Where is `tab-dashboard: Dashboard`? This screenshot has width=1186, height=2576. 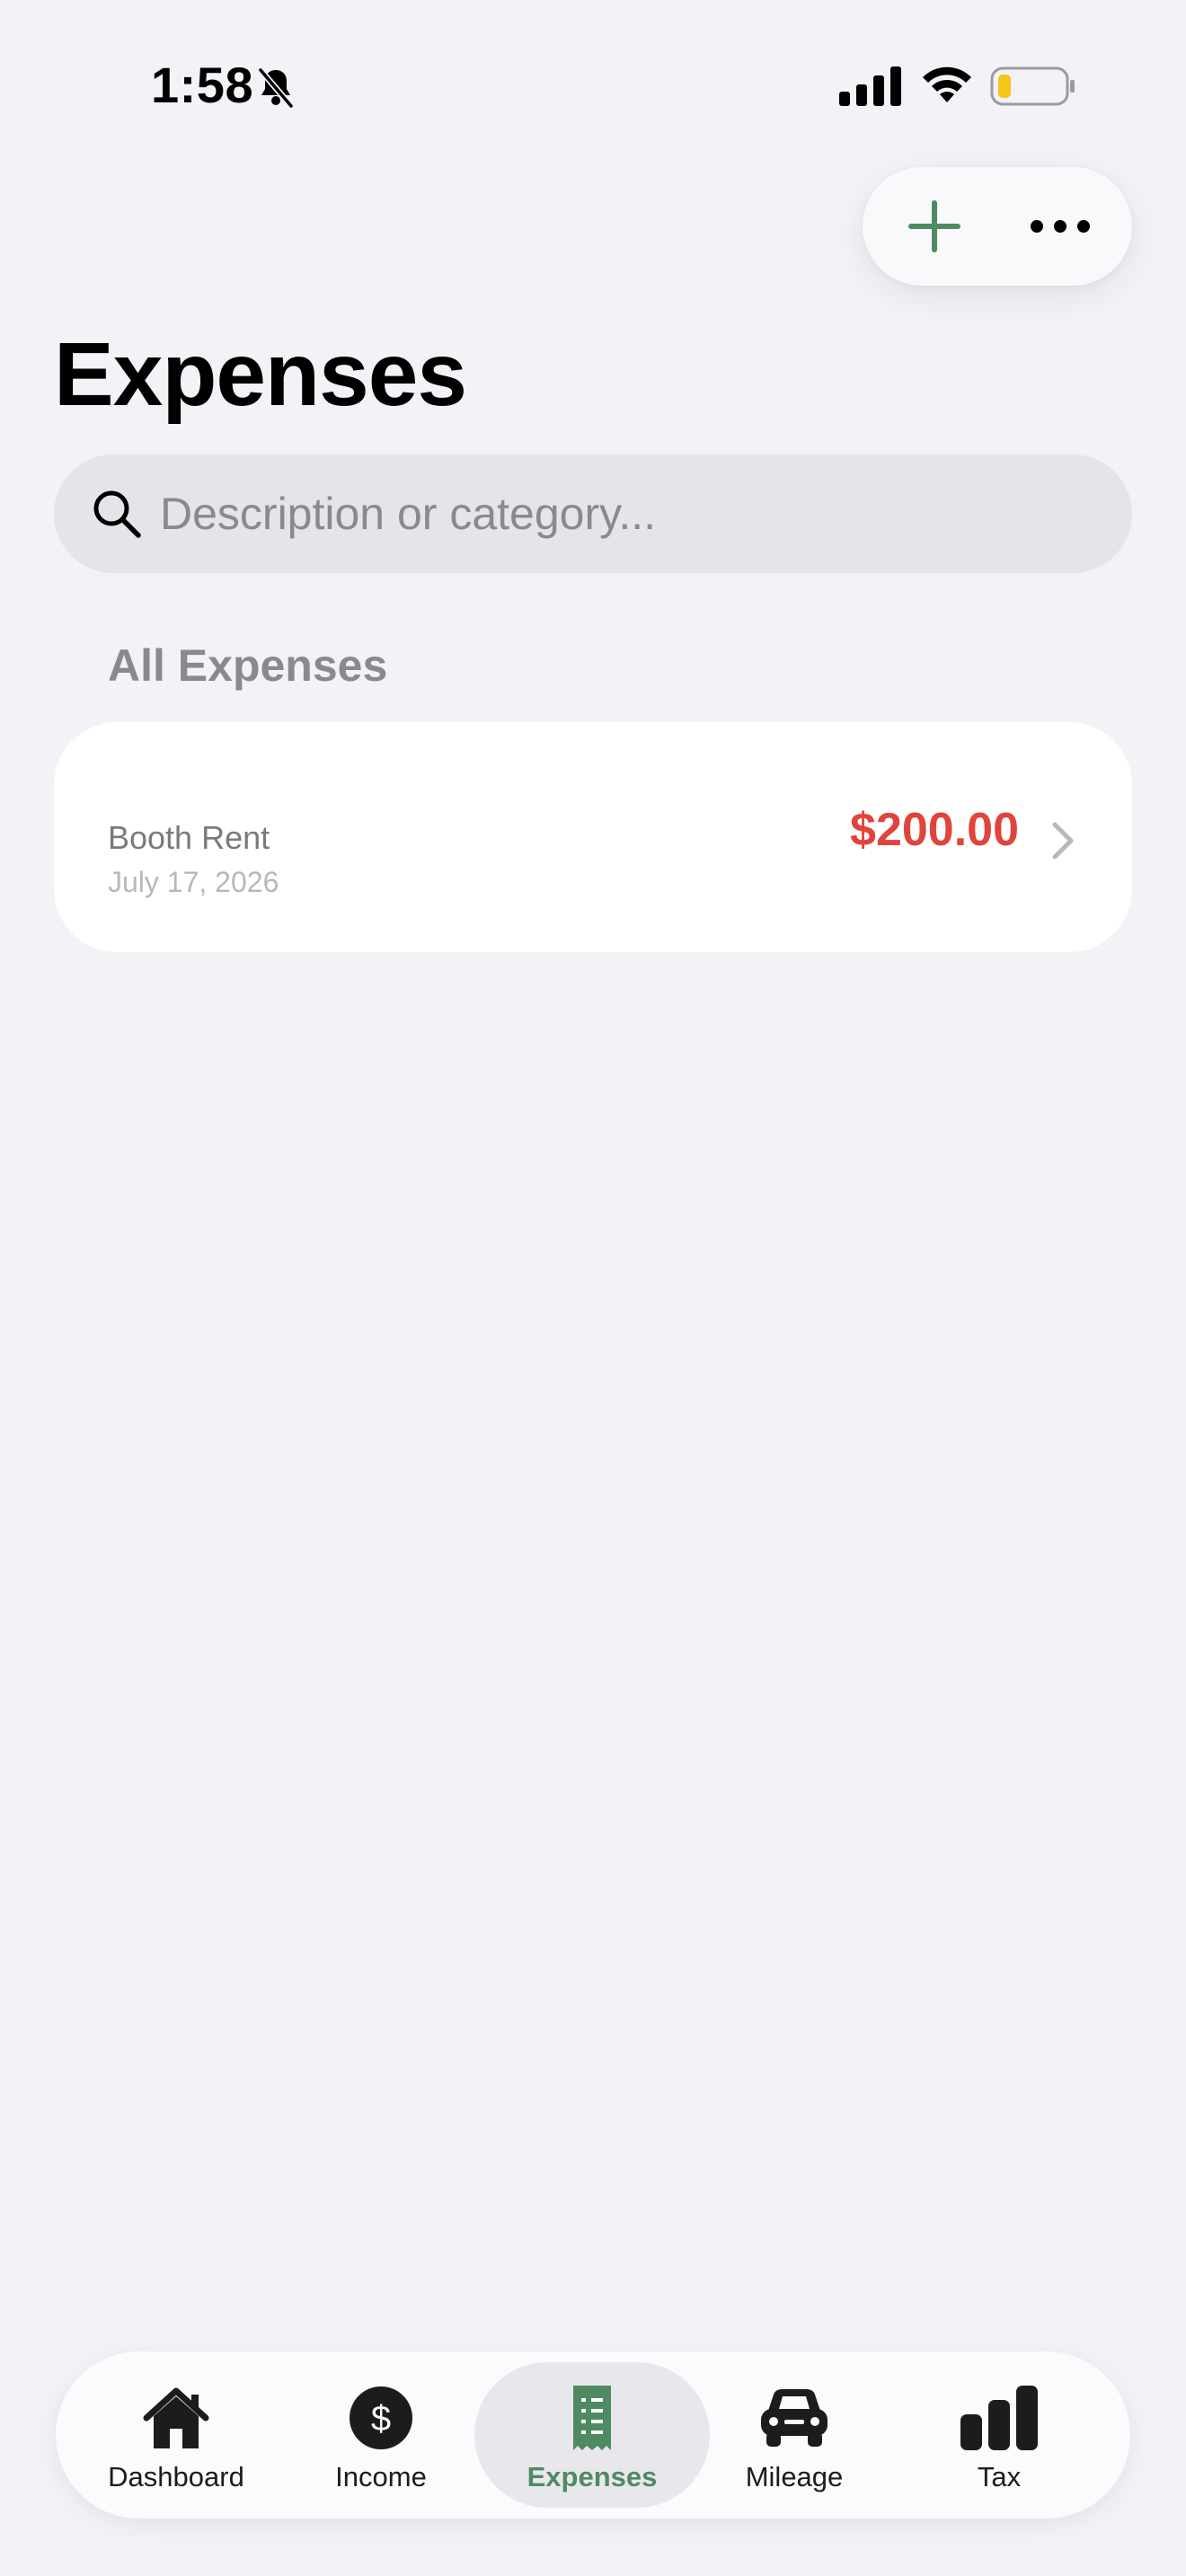
tab-dashboard: Dashboard is located at coordinates (176, 2435).